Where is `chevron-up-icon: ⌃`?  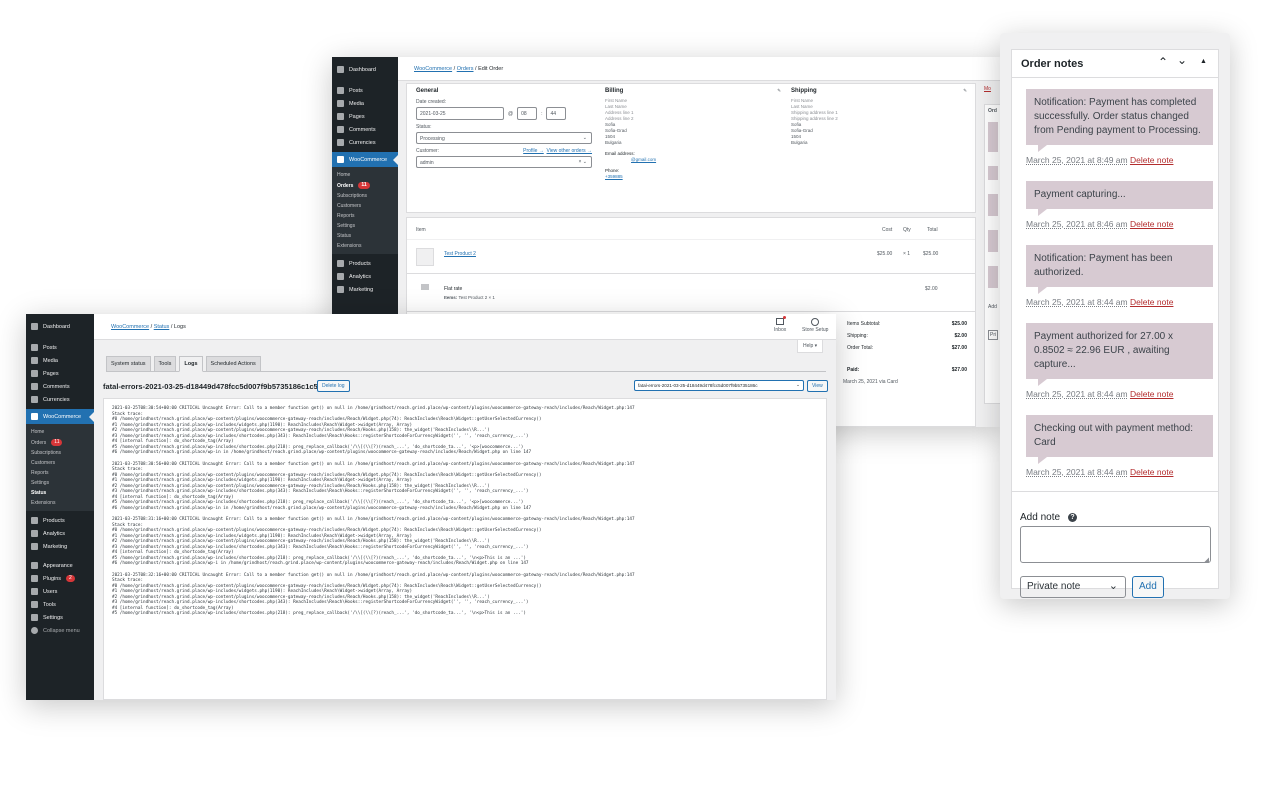 chevron-up-icon: ⌃ is located at coordinates (1163, 62).